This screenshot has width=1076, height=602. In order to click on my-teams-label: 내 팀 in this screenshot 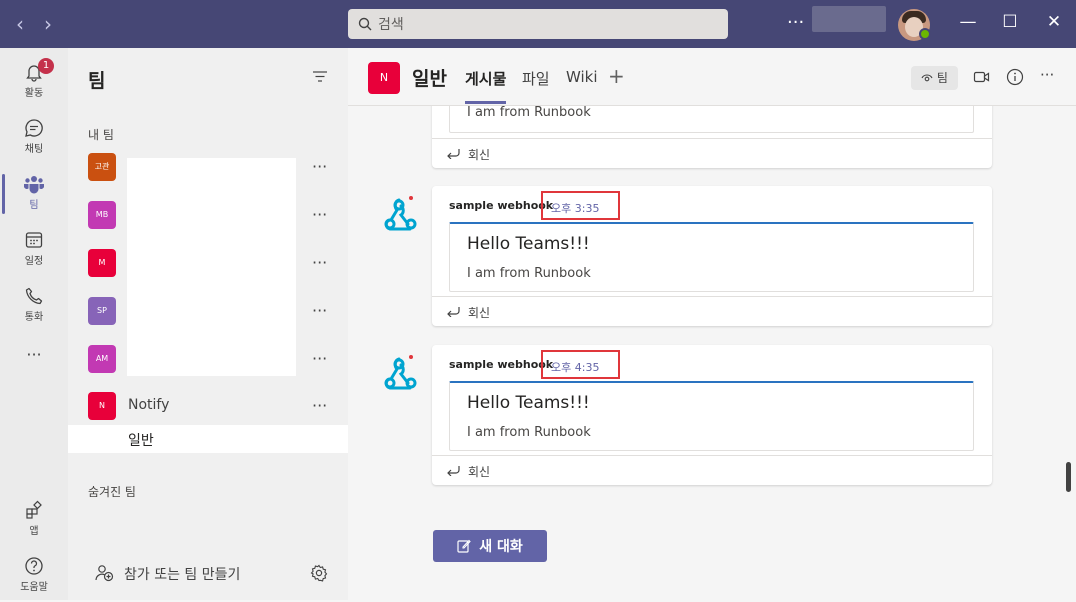, I will do `click(101, 135)`.